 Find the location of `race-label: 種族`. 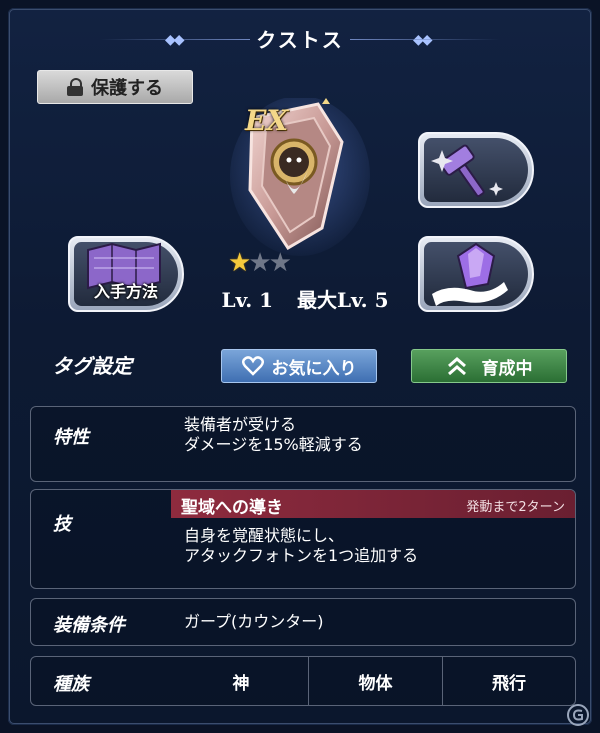

race-label: 種族 is located at coordinates (71, 684).